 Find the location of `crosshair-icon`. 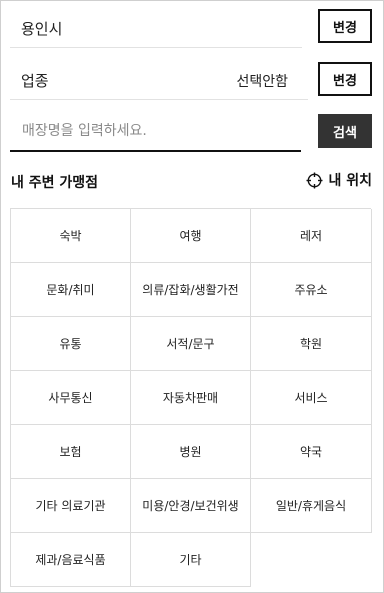

crosshair-icon is located at coordinates (314, 180).